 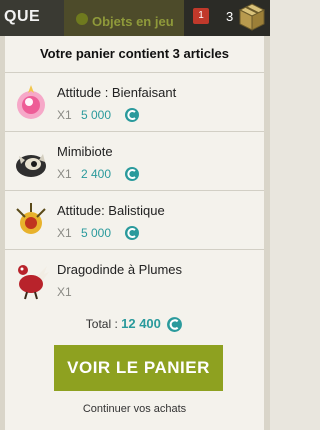 What do you see at coordinates (117, 92) in the screenshot?
I see `item-name: Attitude : Bienfaisant` at bounding box center [117, 92].